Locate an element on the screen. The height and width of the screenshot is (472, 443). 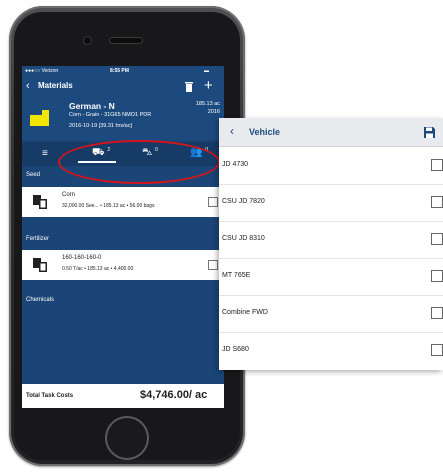
field-date: 2016-10-19 [39.31 hrs/ac] is located at coordinates (100, 126).